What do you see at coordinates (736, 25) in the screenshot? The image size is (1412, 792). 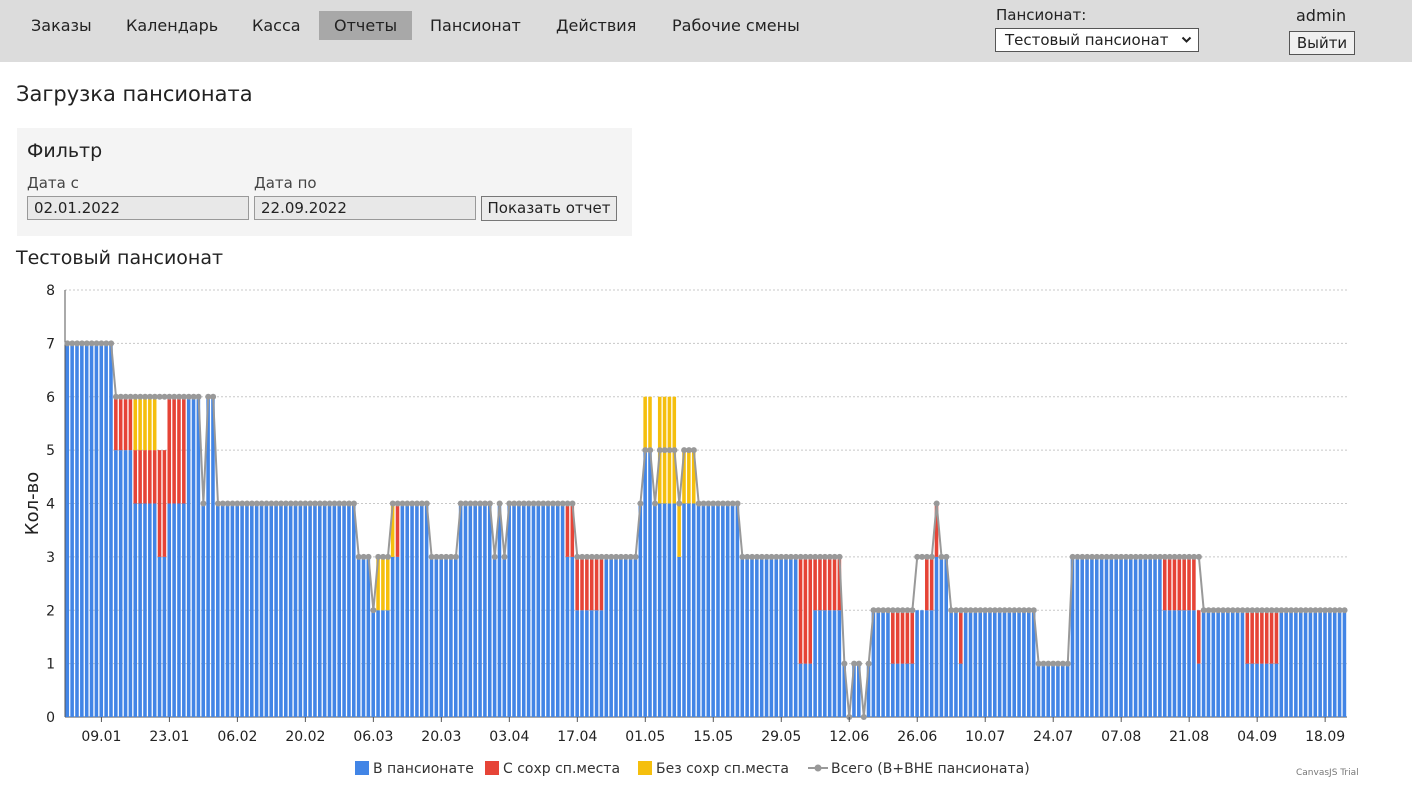 I see `nav-shifts: Рабочие смены` at bounding box center [736, 25].